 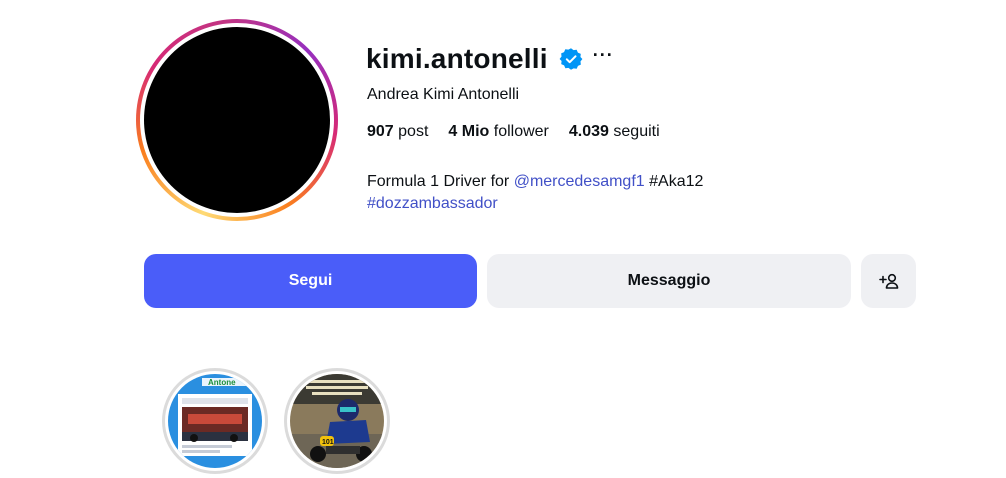 I want to click on stat-value: 907, so click(x=380, y=131).